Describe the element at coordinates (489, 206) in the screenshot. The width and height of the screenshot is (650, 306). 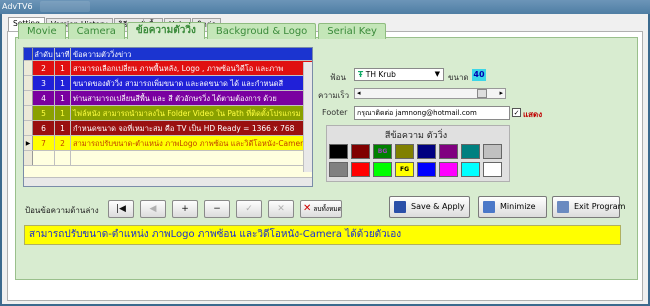
I see `wrench-icon` at that location.